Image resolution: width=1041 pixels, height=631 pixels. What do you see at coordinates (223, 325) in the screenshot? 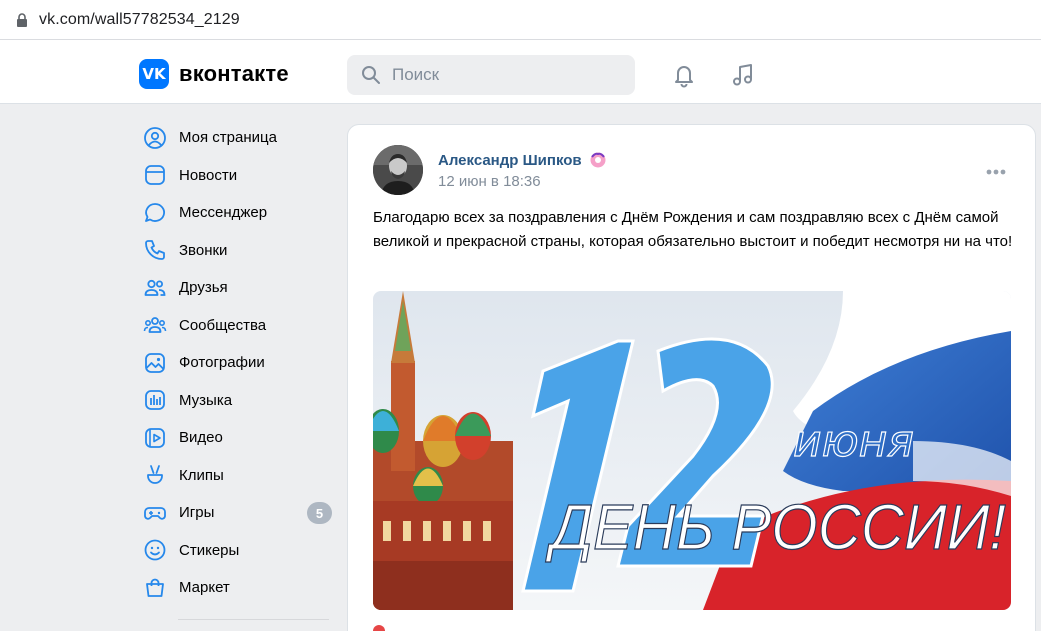
I see `sidebar-item-label: Сообщества` at bounding box center [223, 325].